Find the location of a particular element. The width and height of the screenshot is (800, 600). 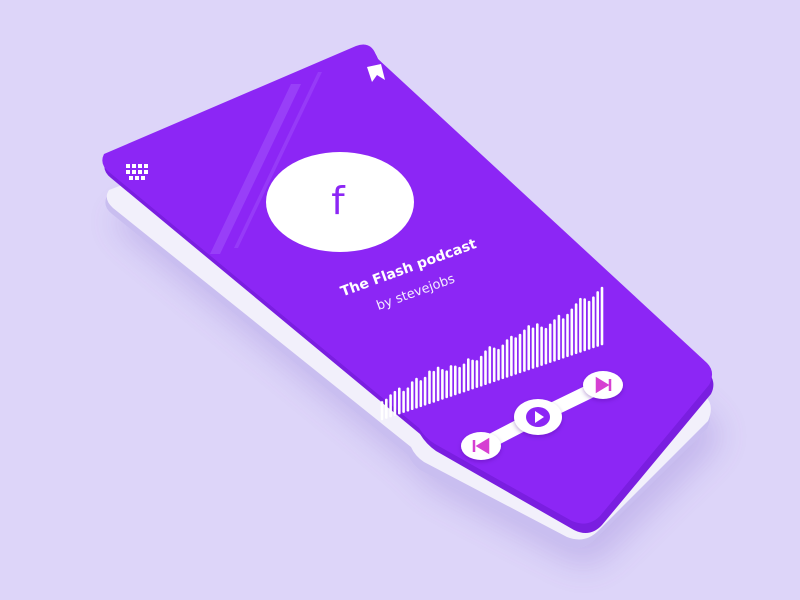

podcast-logo-letter: f is located at coordinates (338, 201).